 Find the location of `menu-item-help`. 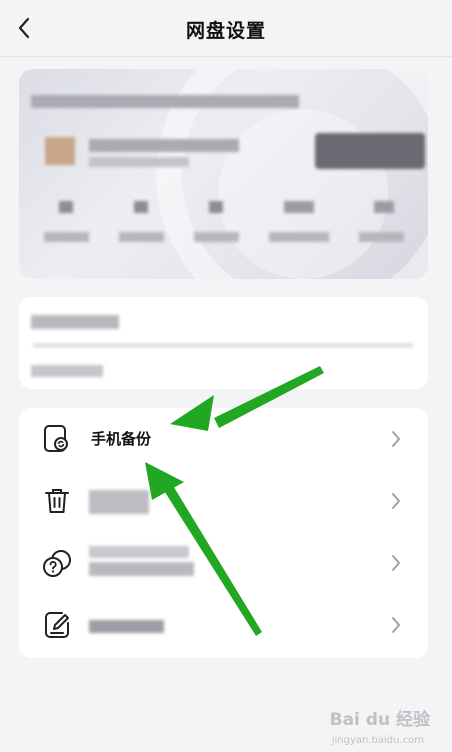

menu-item-help is located at coordinates (223, 563).